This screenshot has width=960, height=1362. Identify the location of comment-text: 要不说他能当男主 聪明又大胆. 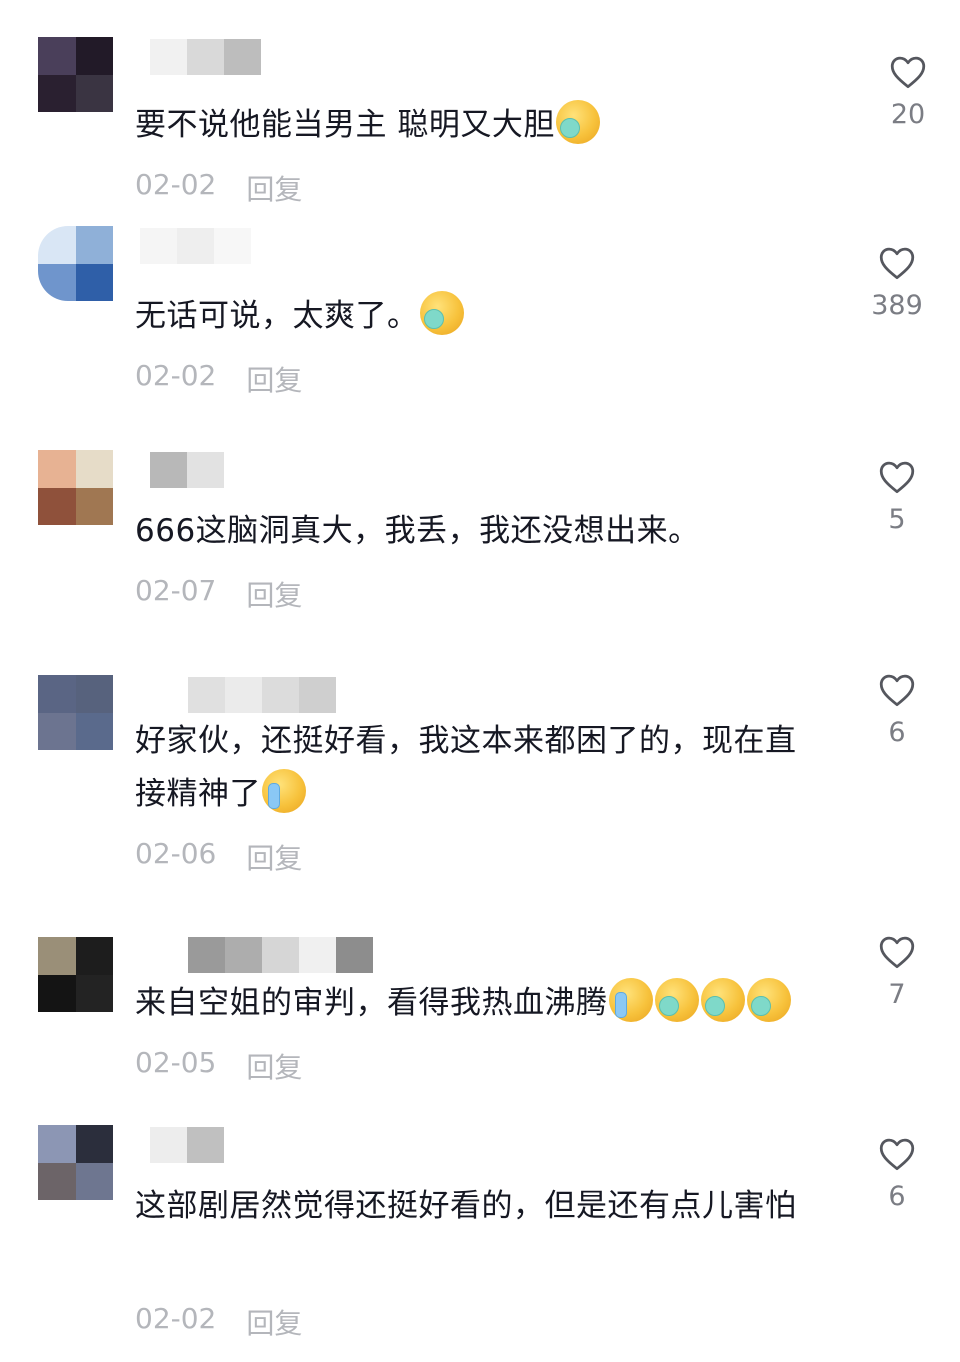
(475, 125).